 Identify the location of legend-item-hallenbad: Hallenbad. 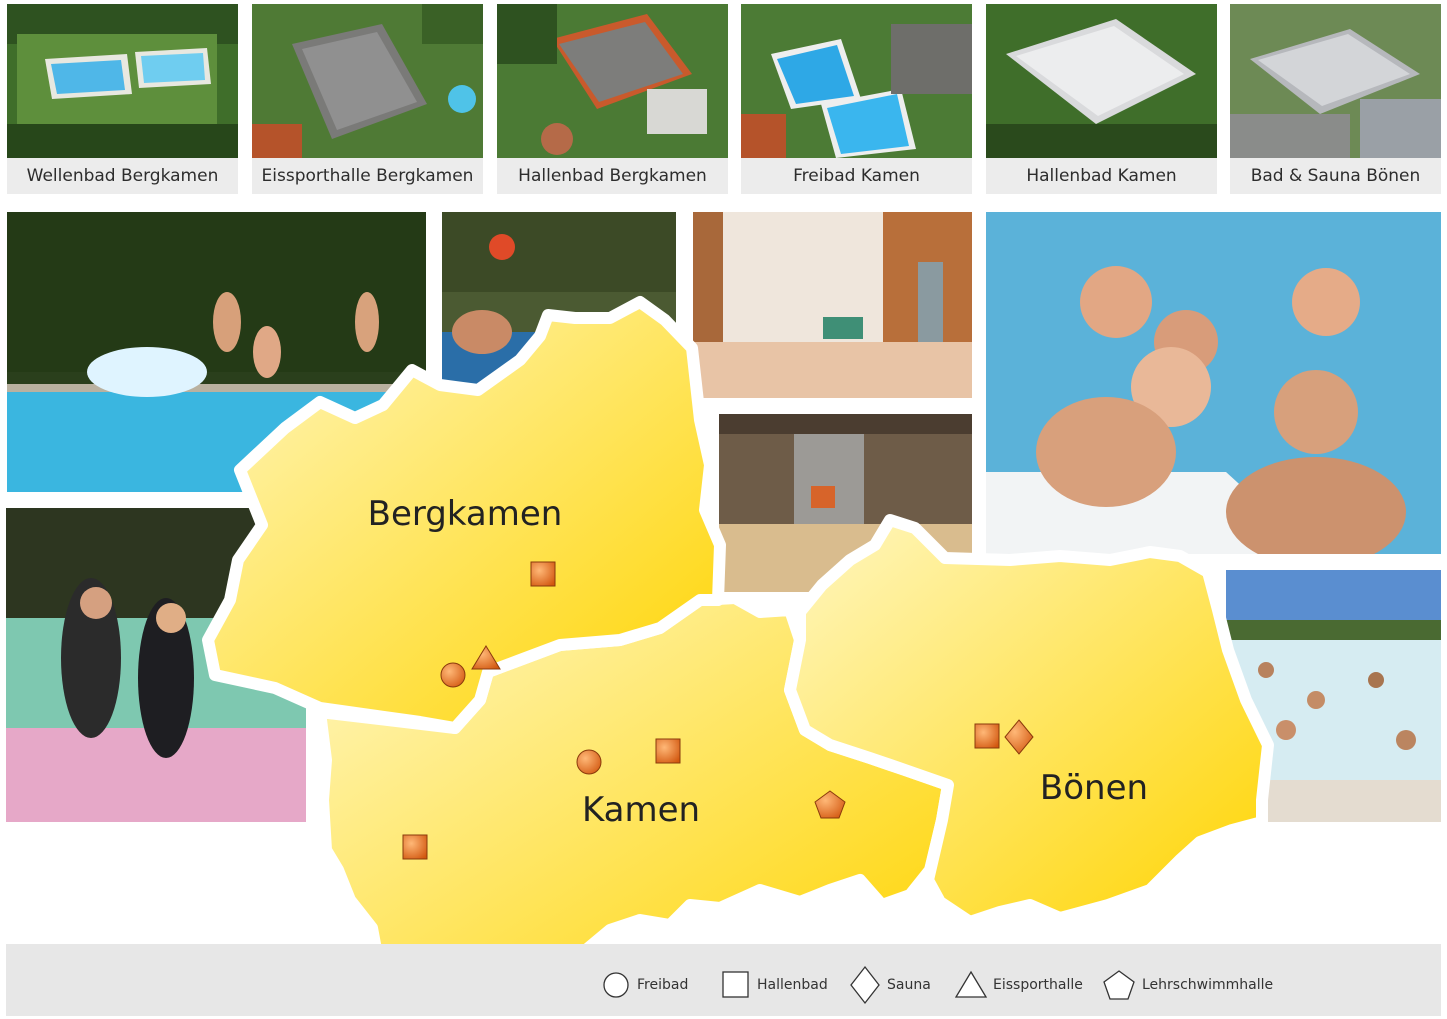
(777, 985).